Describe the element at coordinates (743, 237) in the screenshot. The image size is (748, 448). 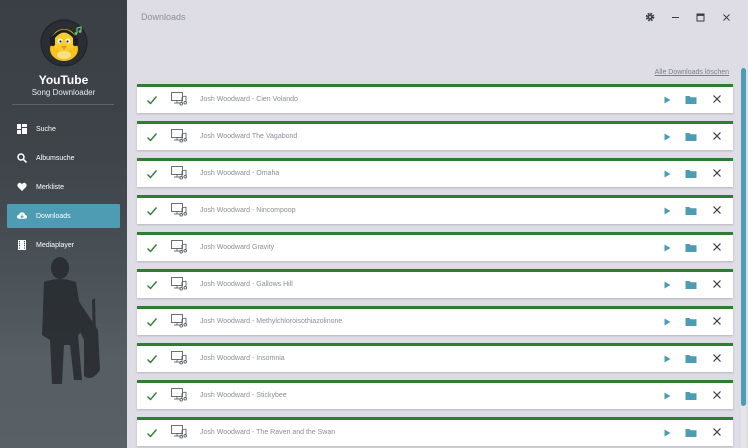
I see `scrollbar-thumb` at that location.